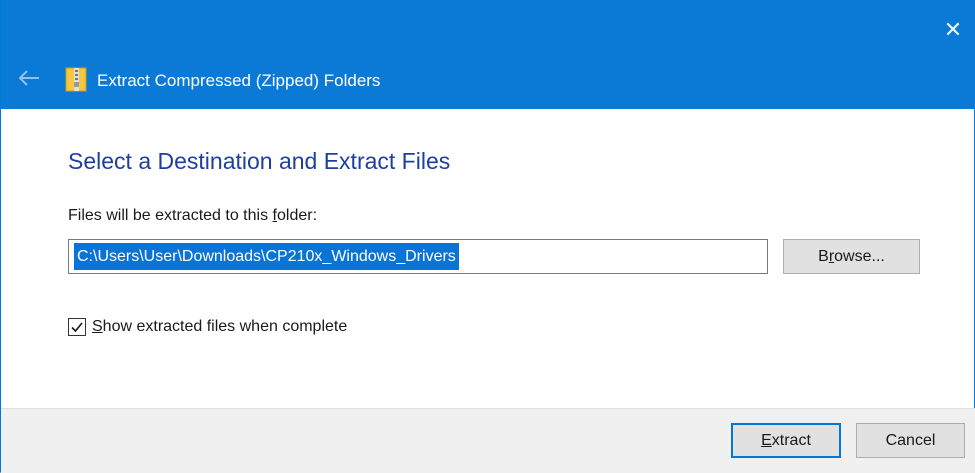 Image resolution: width=975 pixels, height=473 pixels. I want to click on browse-label-start: B, so click(823, 256).